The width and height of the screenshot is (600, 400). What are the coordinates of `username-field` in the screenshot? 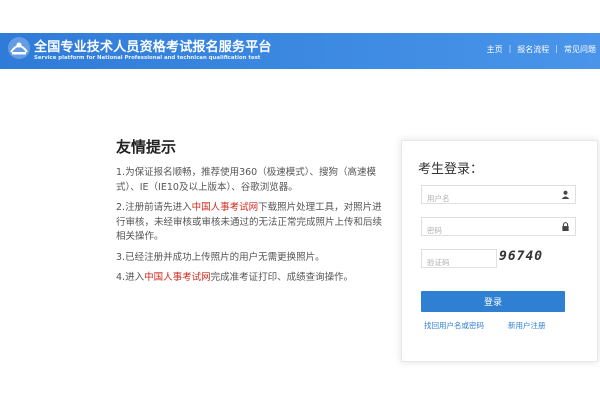 It's located at (498, 196).